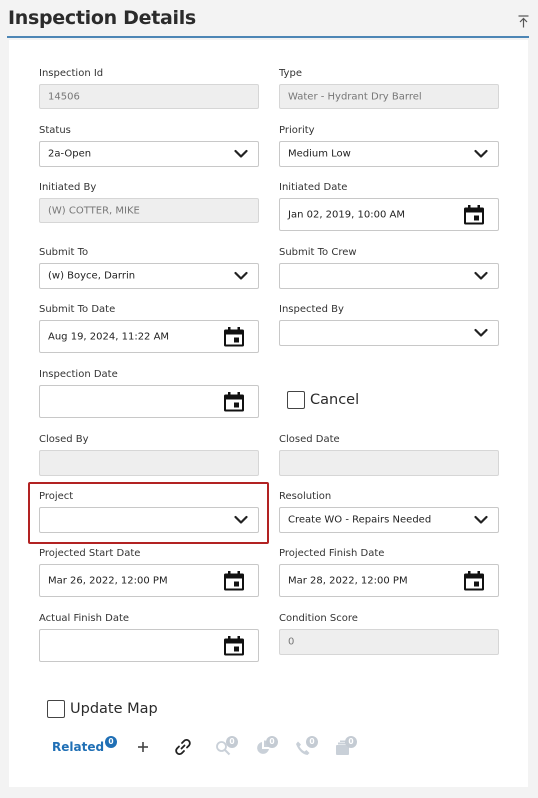  What do you see at coordinates (183, 747) in the screenshot?
I see `link-icon` at bounding box center [183, 747].